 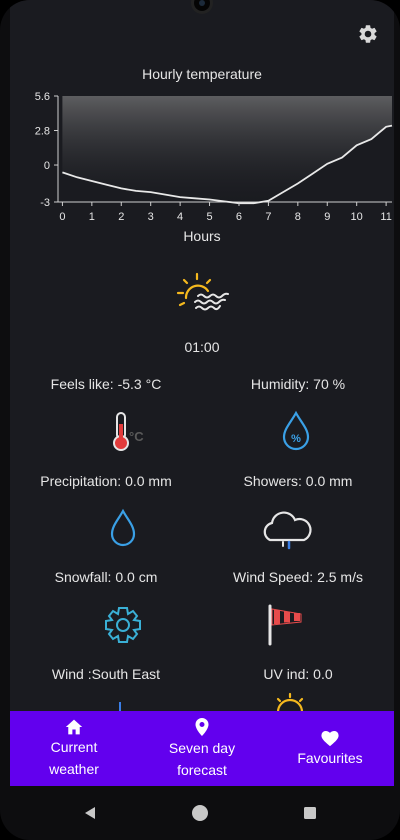 I want to click on x-axis-title: Hours, so click(x=202, y=236).